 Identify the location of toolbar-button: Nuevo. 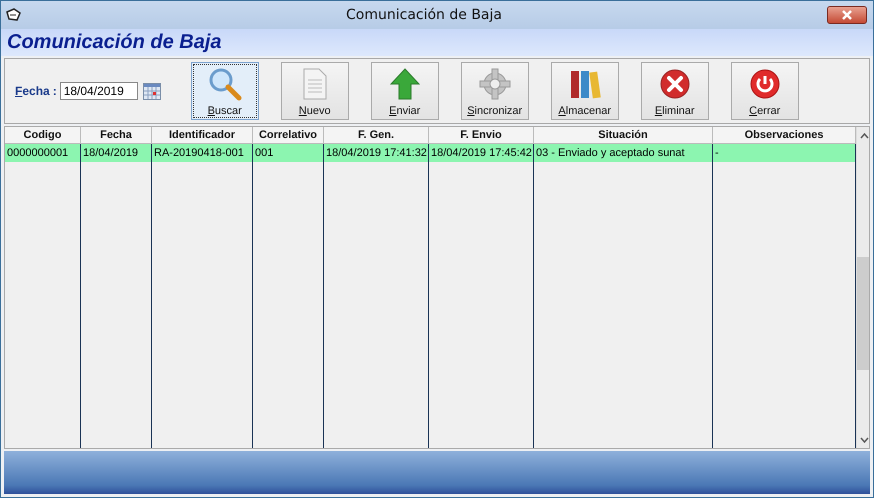
(314, 91).